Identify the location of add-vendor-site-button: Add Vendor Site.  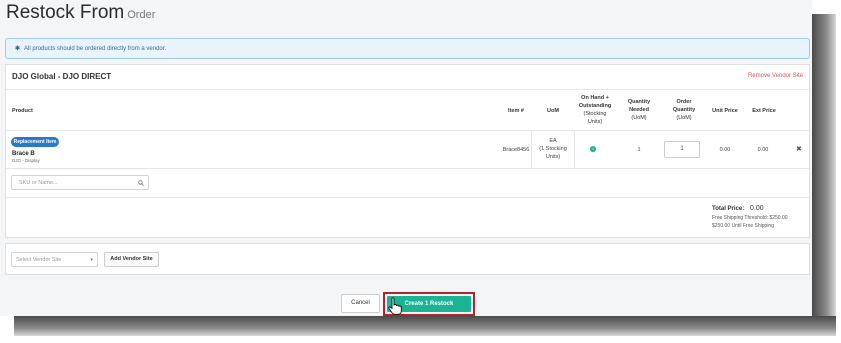
(131, 259).